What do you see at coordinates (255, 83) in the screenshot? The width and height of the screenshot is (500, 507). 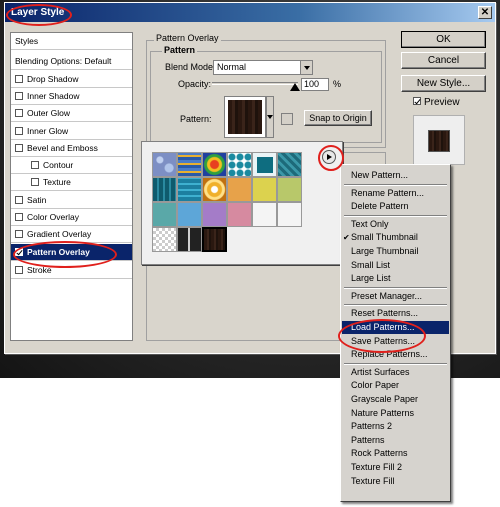 I see `opacity-slider-track` at bounding box center [255, 83].